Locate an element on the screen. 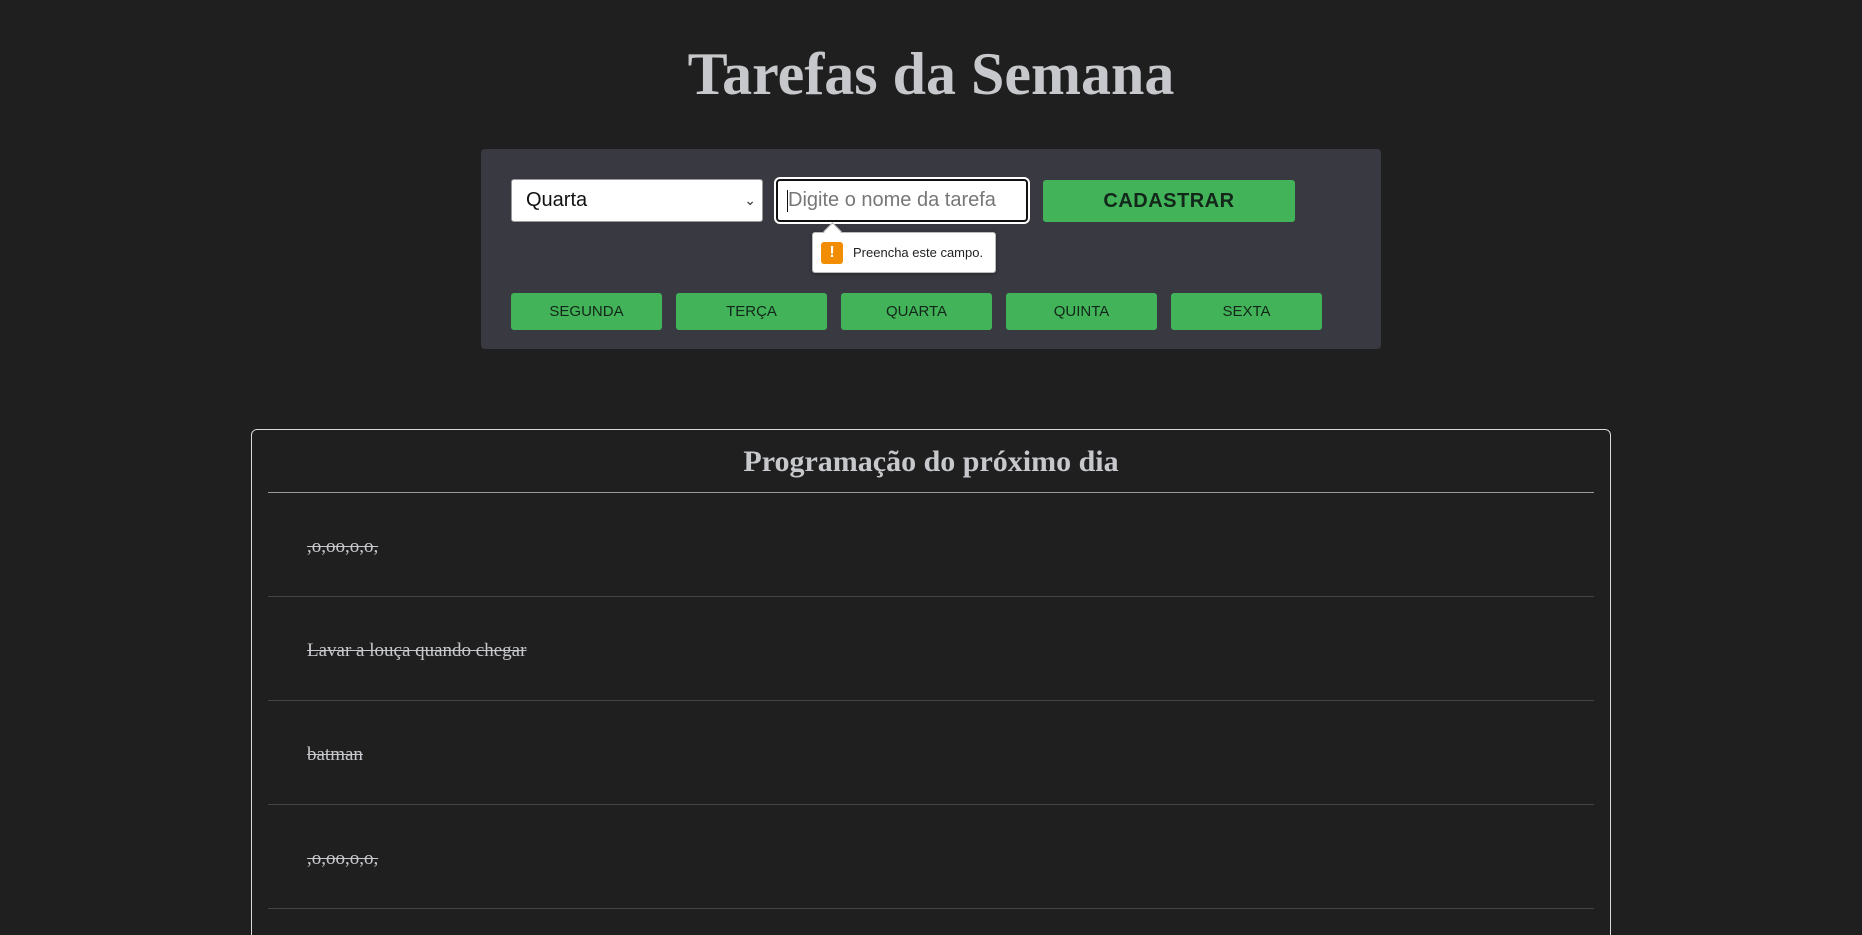 This screenshot has height=935, width=1862. day-select-value: Quarta is located at coordinates (557, 200).